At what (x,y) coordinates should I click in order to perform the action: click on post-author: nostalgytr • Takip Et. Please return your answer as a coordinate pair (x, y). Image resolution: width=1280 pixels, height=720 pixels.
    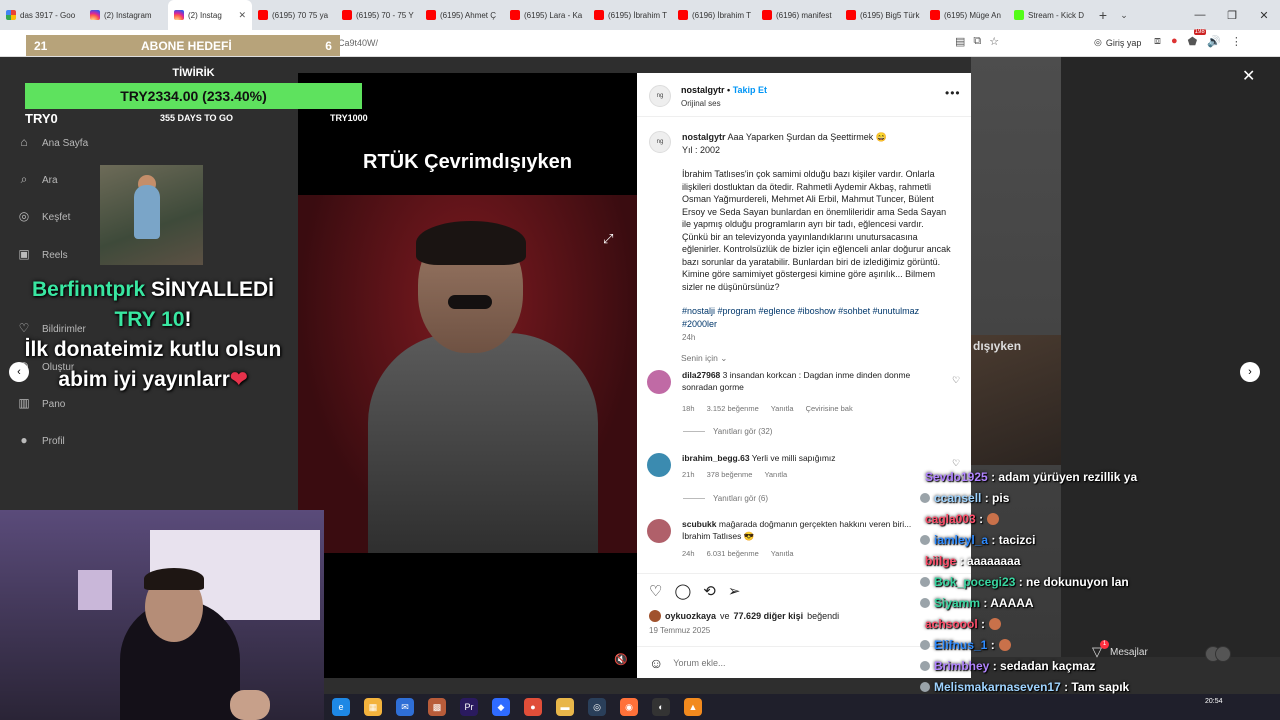
    Looking at the image, I should click on (724, 90).